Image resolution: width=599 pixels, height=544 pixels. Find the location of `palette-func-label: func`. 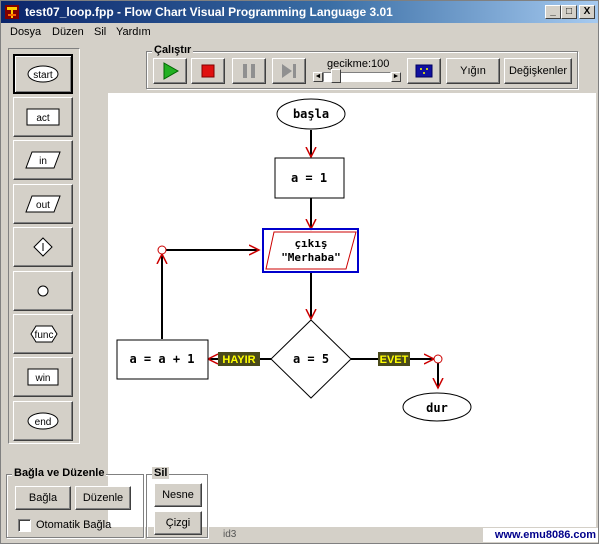

palette-func-label: func is located at coordinates (44, 335).